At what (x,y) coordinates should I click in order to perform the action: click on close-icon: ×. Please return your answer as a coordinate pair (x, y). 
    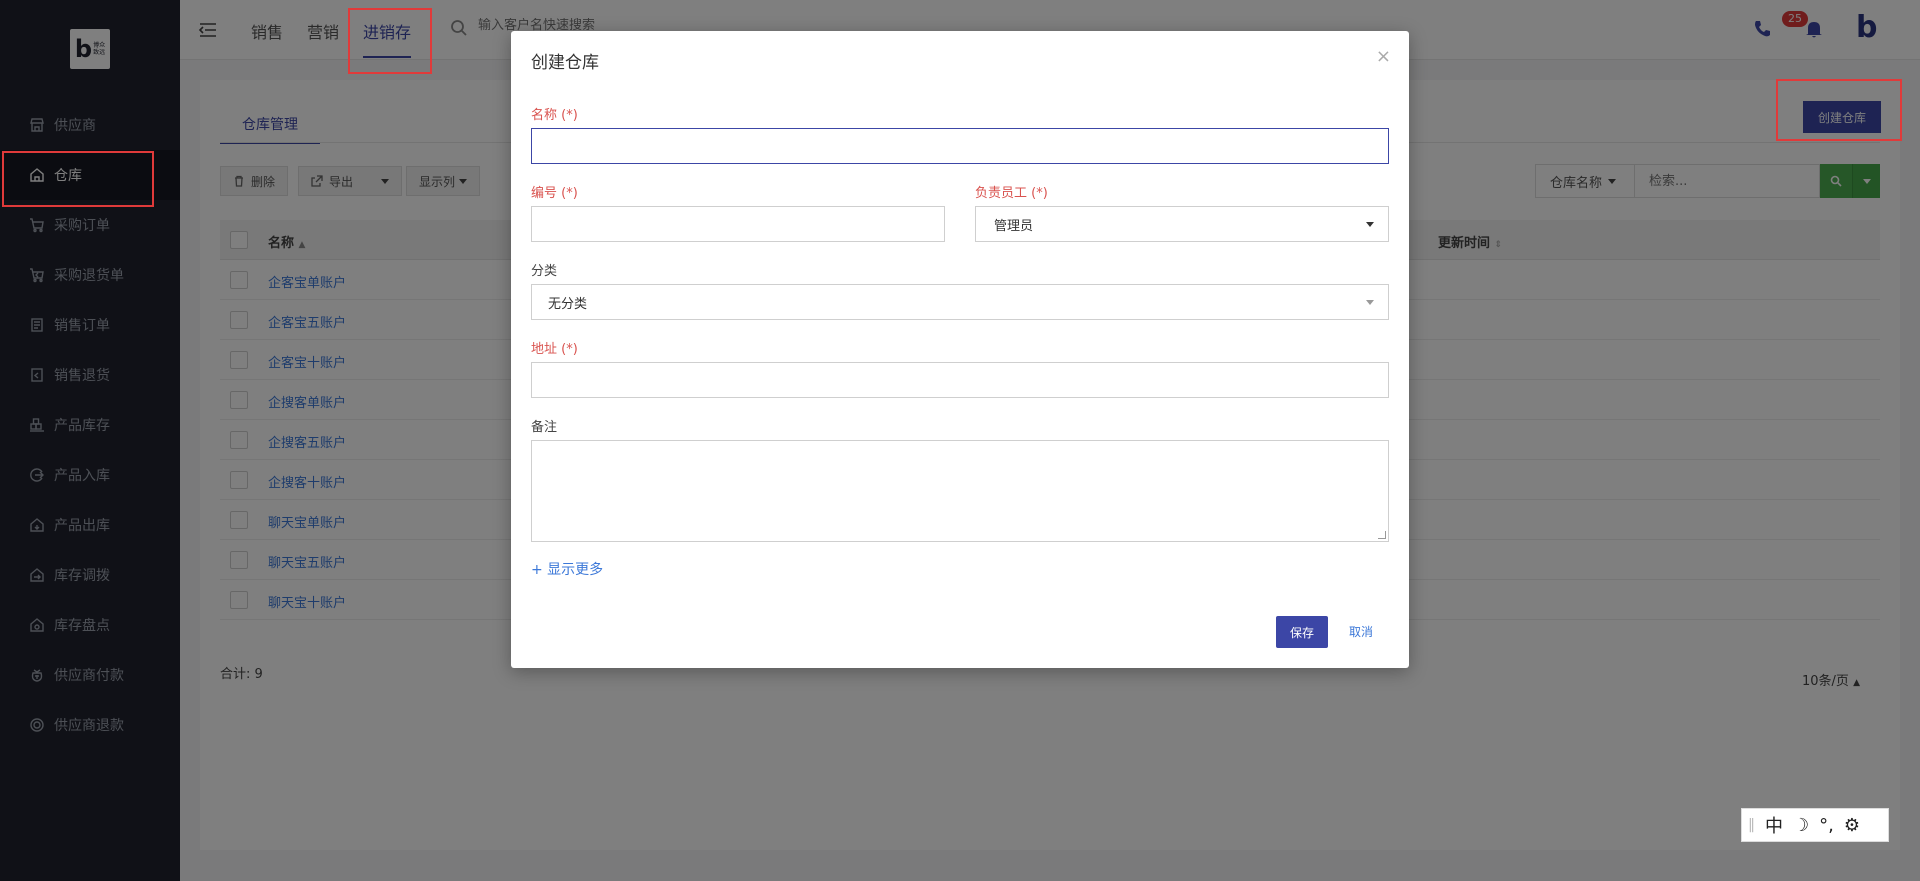
    Looking at the image, I should click on (1383, 56).